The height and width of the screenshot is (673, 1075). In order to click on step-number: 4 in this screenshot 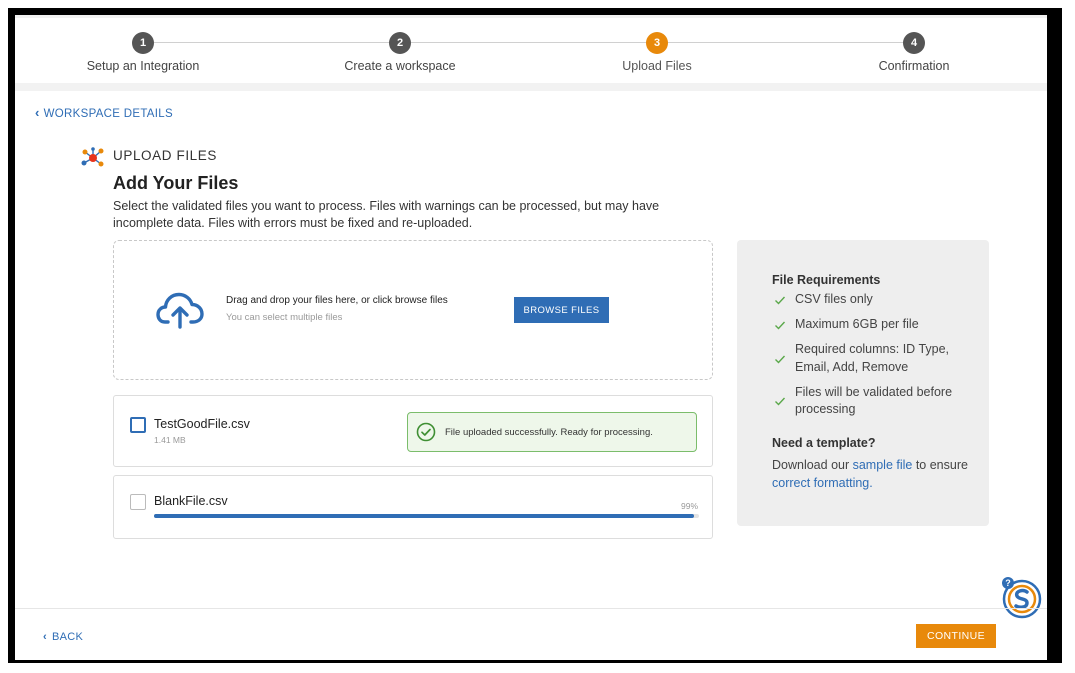, I will do `click(914, 43)`.